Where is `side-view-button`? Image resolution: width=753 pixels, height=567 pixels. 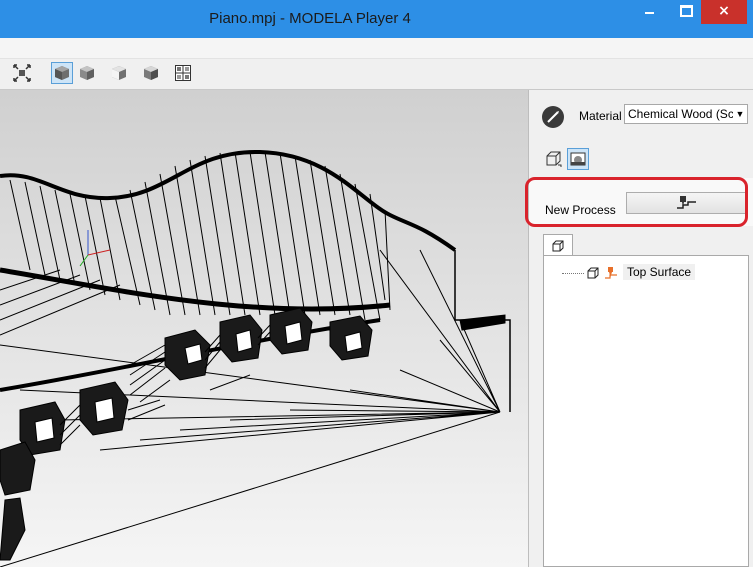
side-view-button is located at coordinates (119, 73).